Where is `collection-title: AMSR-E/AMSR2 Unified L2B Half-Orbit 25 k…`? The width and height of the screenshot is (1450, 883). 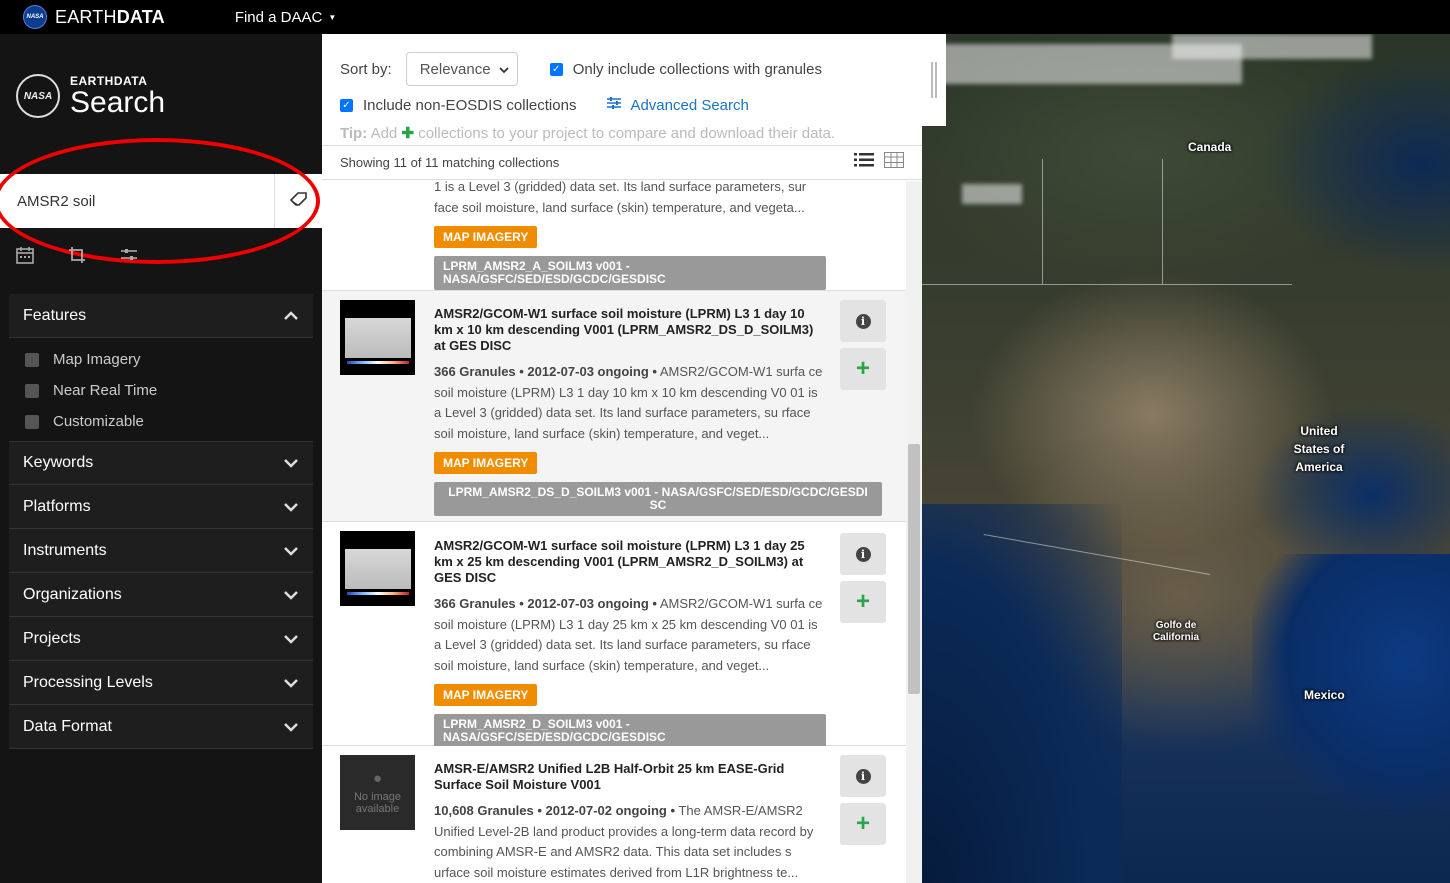
collection-title: AMSR-E/AMSR2 Unified L2B Half-Orbit 25 k… is located at coordinates (630, 777).